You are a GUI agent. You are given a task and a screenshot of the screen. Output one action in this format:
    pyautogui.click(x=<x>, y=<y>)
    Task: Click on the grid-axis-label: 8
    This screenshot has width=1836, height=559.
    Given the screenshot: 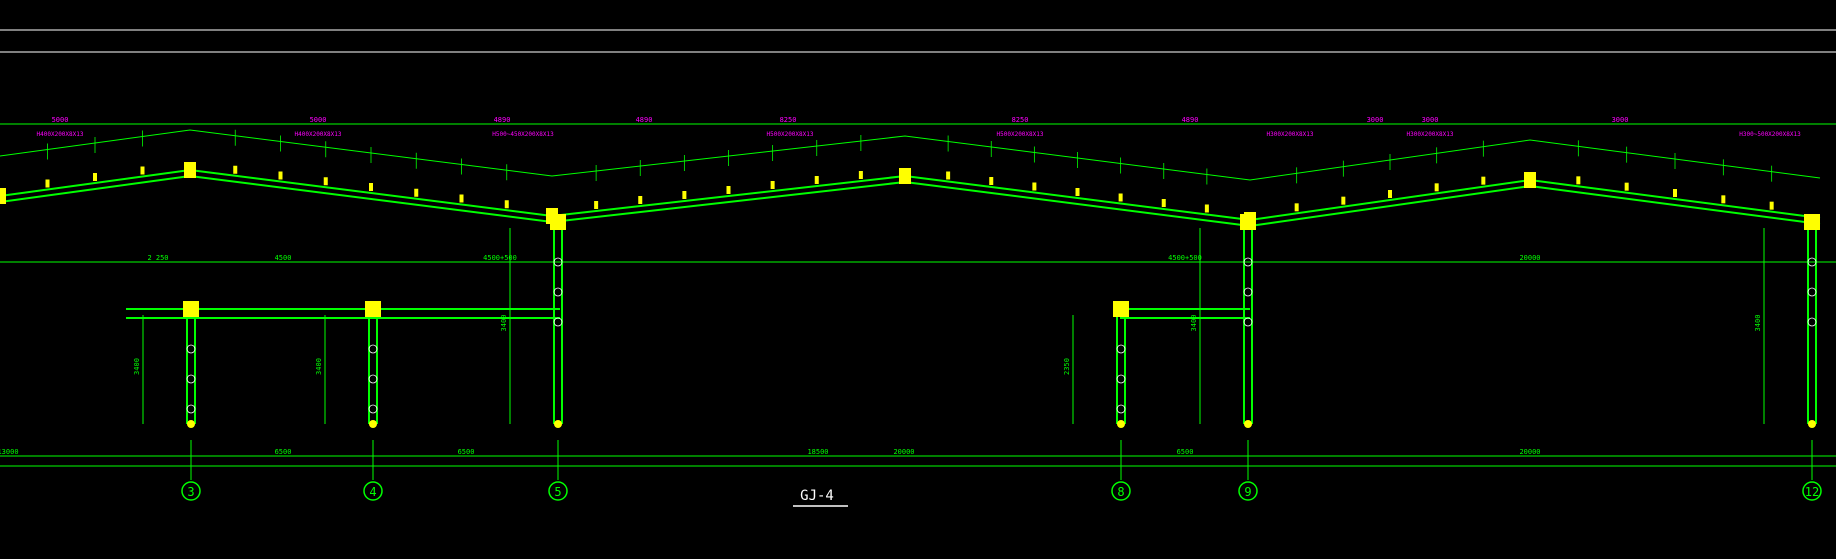 What is the action you would take?
    pyautogui.click(x=1120, y=492)
    